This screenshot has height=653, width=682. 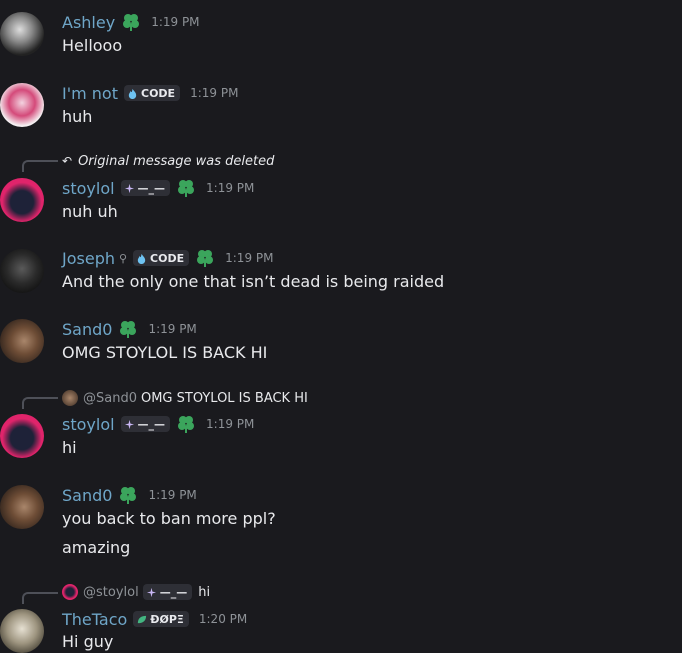 I want to click on message-text-followup: amazing, so click(x=96, y=547).